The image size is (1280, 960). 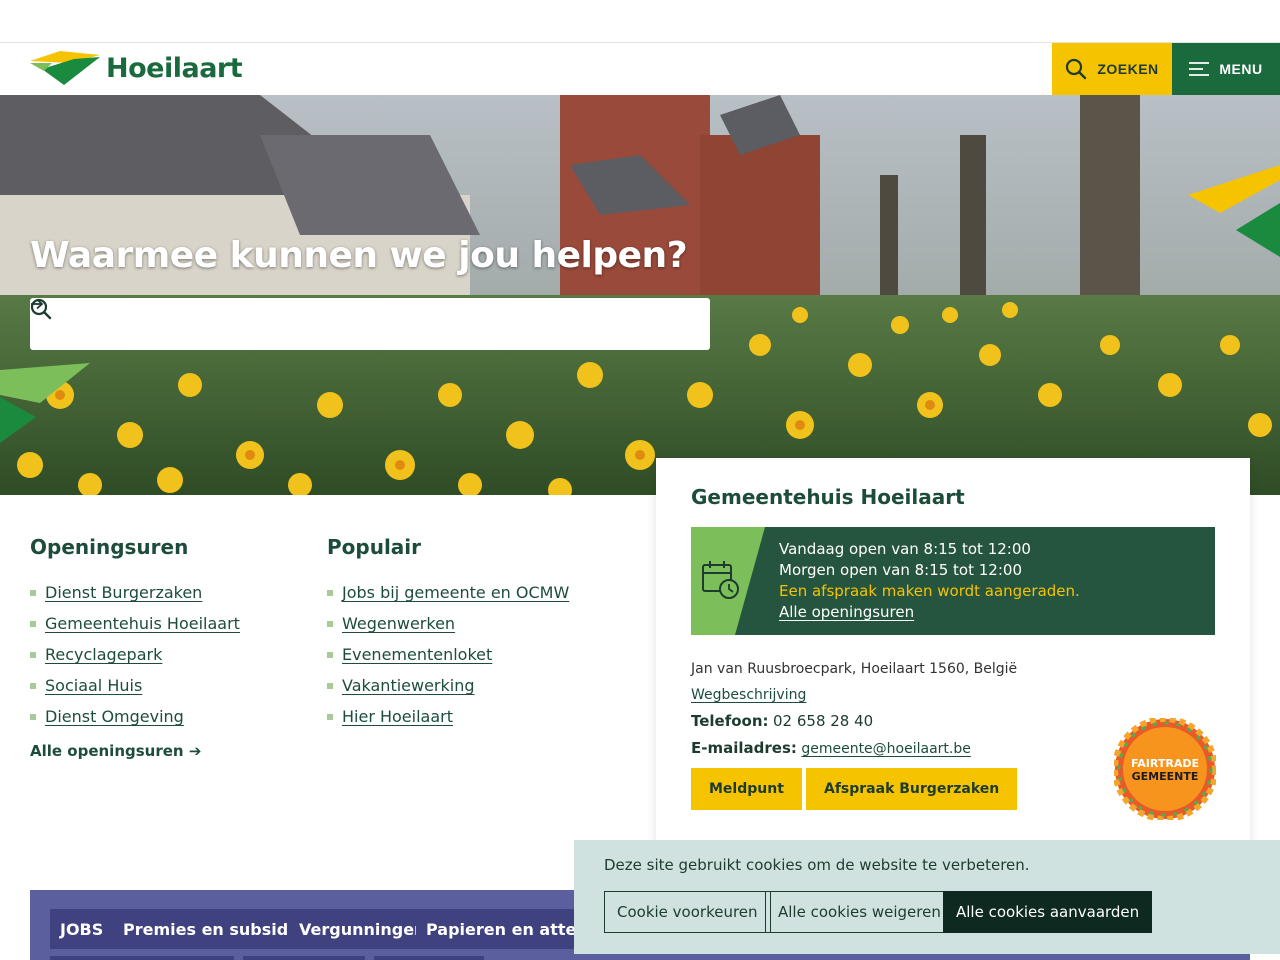 I want to click on appointment-note: Een afspraak maken wordt aangeraden., so click(x=929, y=591).